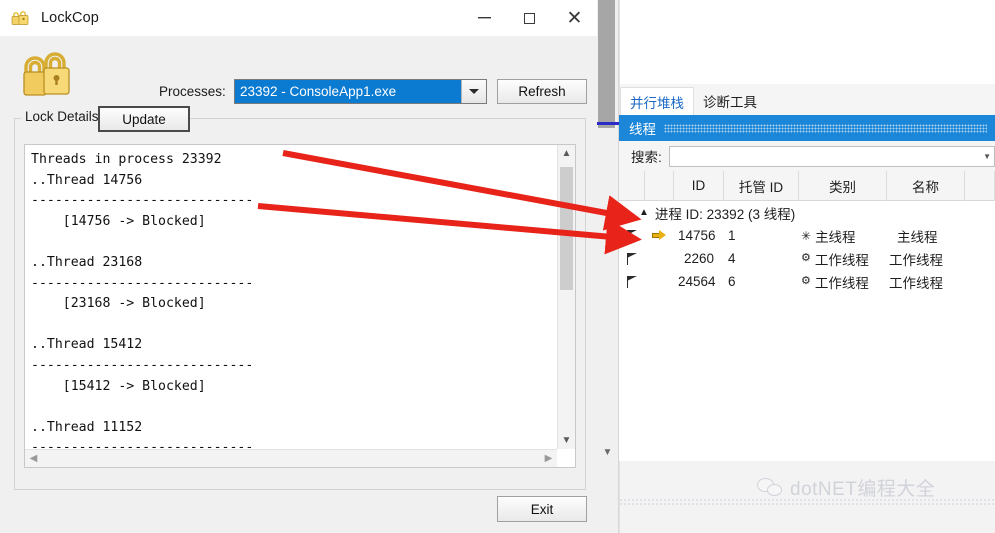 This screenshot has height=533, width=995. What do you see at coordinates (644, 212) in the screenshot?
I see `chevron-up-icon: ▲` at bounding box center [644, 212].